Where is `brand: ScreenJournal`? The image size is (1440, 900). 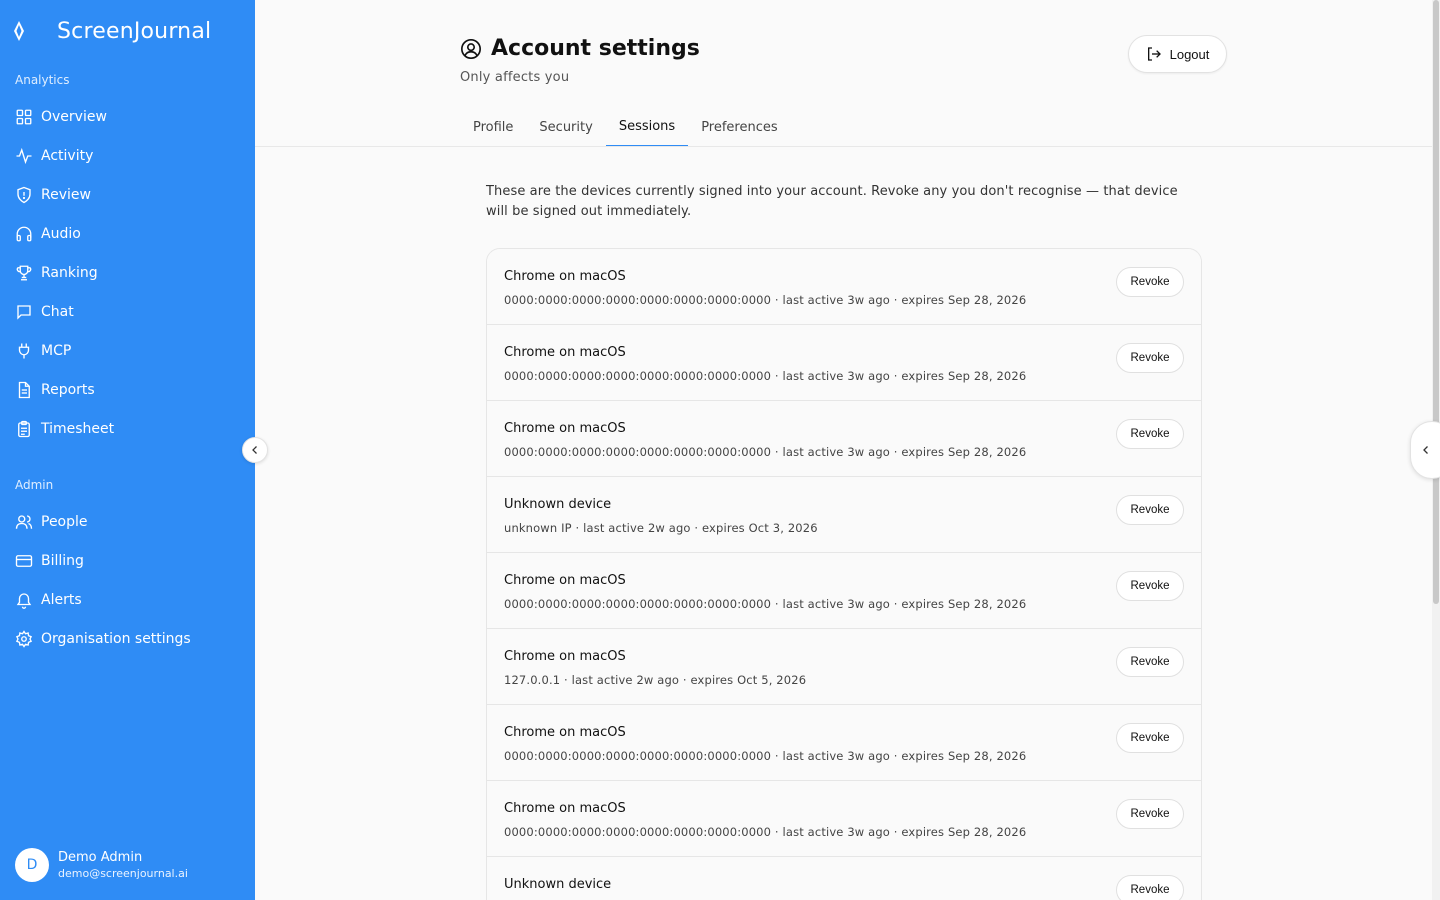
brand: ScreenJournal is located at coordinates (127, 31).